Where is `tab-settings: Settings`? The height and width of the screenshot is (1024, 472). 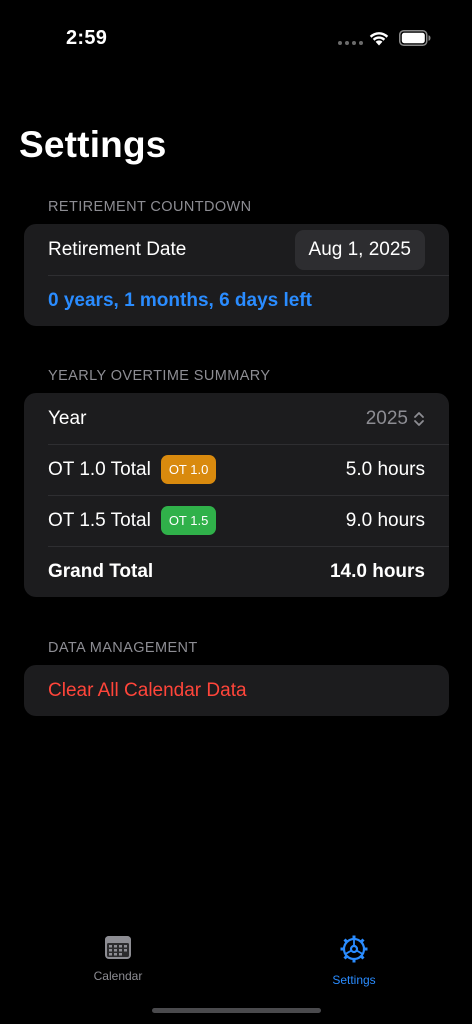
tab-settings: Settings is located at coordinates (354, 960).